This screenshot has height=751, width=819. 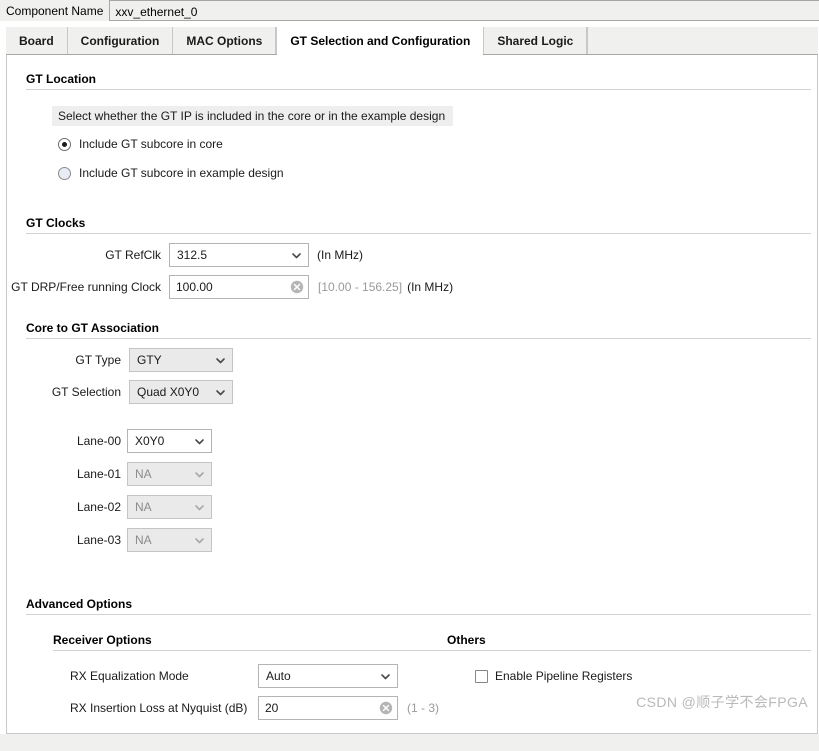 What do you see at coordinates (56, 223) in the screenshot?
I see `gt-clocks-title: GT Clocks` at bounding box center [56, 223].